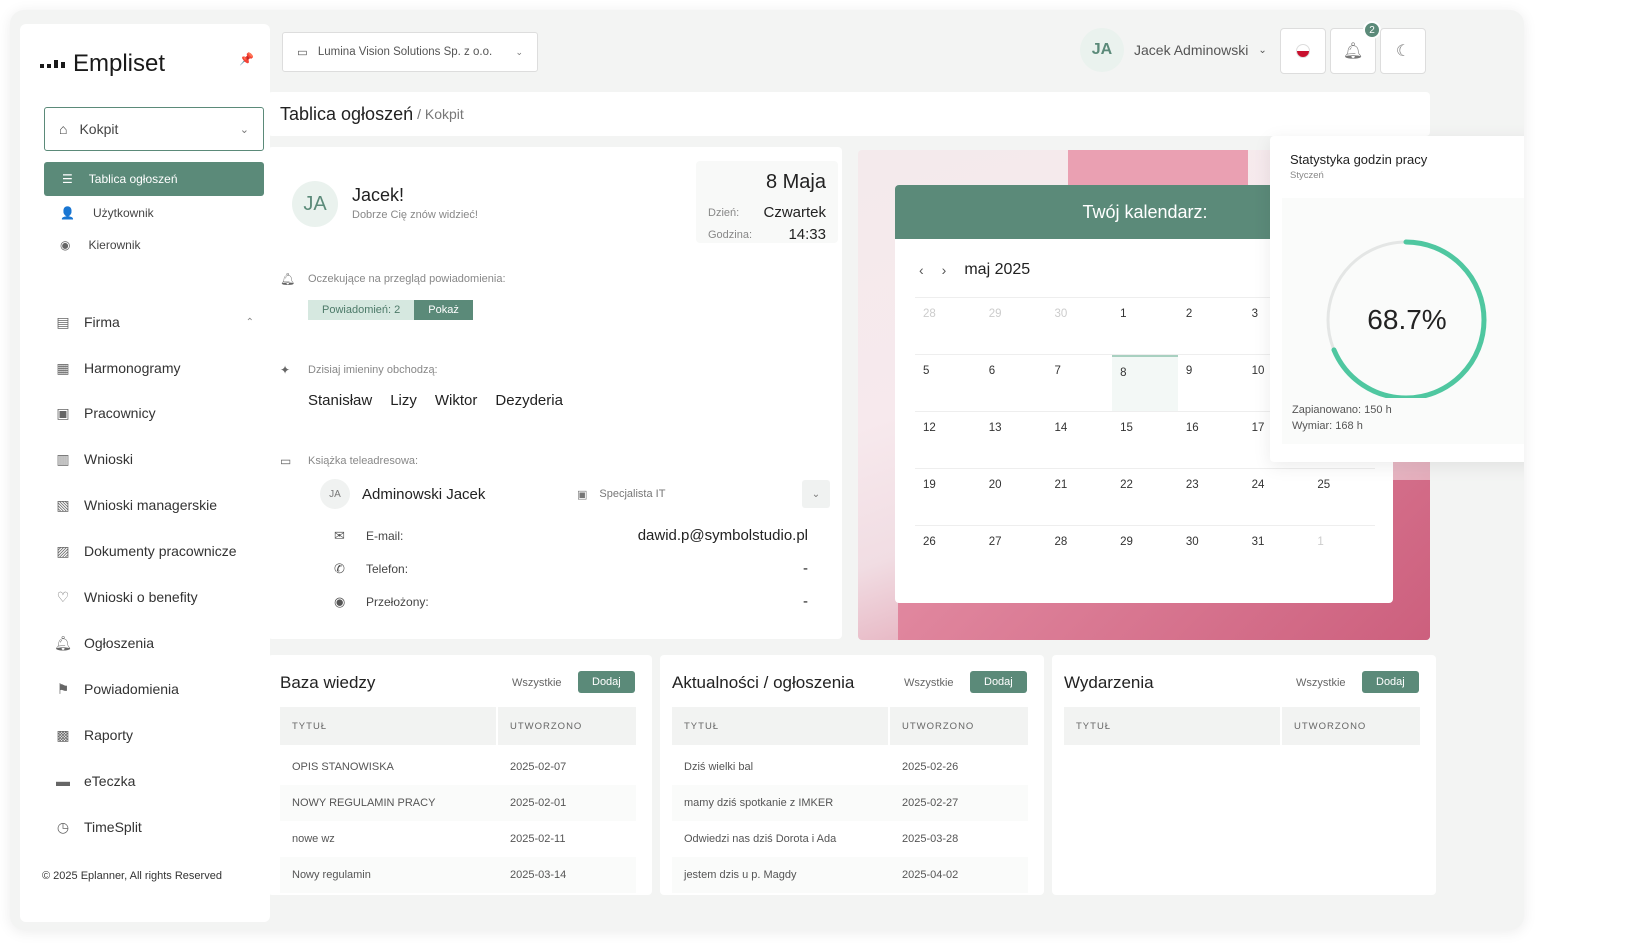 The image size is (1644, 952). What do you see at coordinates (1014, 440) in the screenshot?
I see `calendar-day: 13` at bounding box center [1014, 440].